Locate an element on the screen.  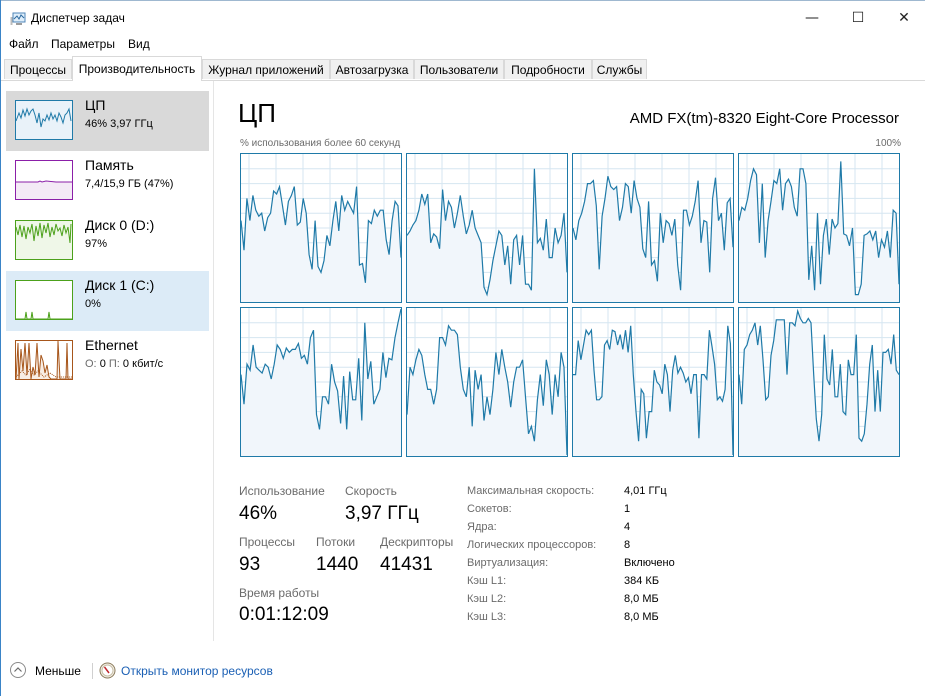
sidebar-item-disk1: Диск 1 (C:) 0% is located at coordinates (107, 301).